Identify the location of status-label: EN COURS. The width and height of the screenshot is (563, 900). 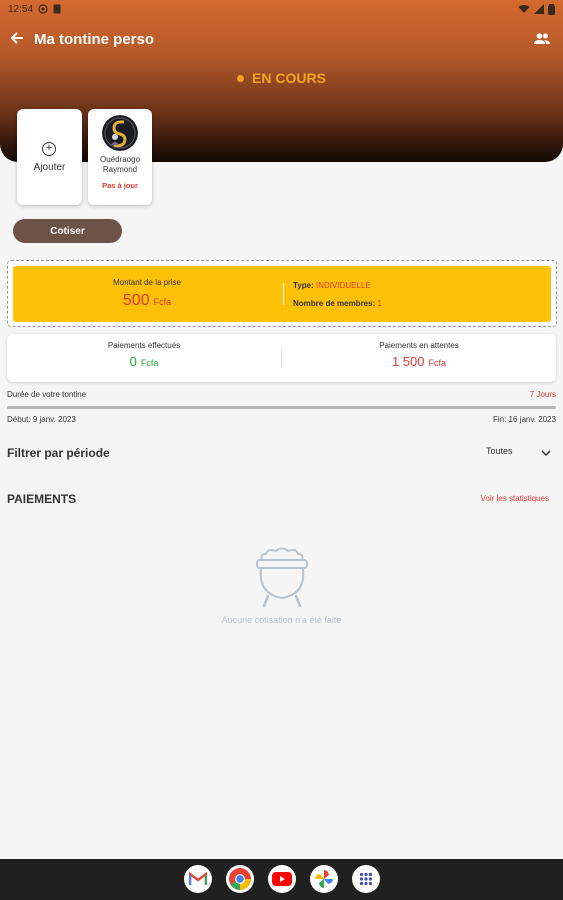
(289, 78).